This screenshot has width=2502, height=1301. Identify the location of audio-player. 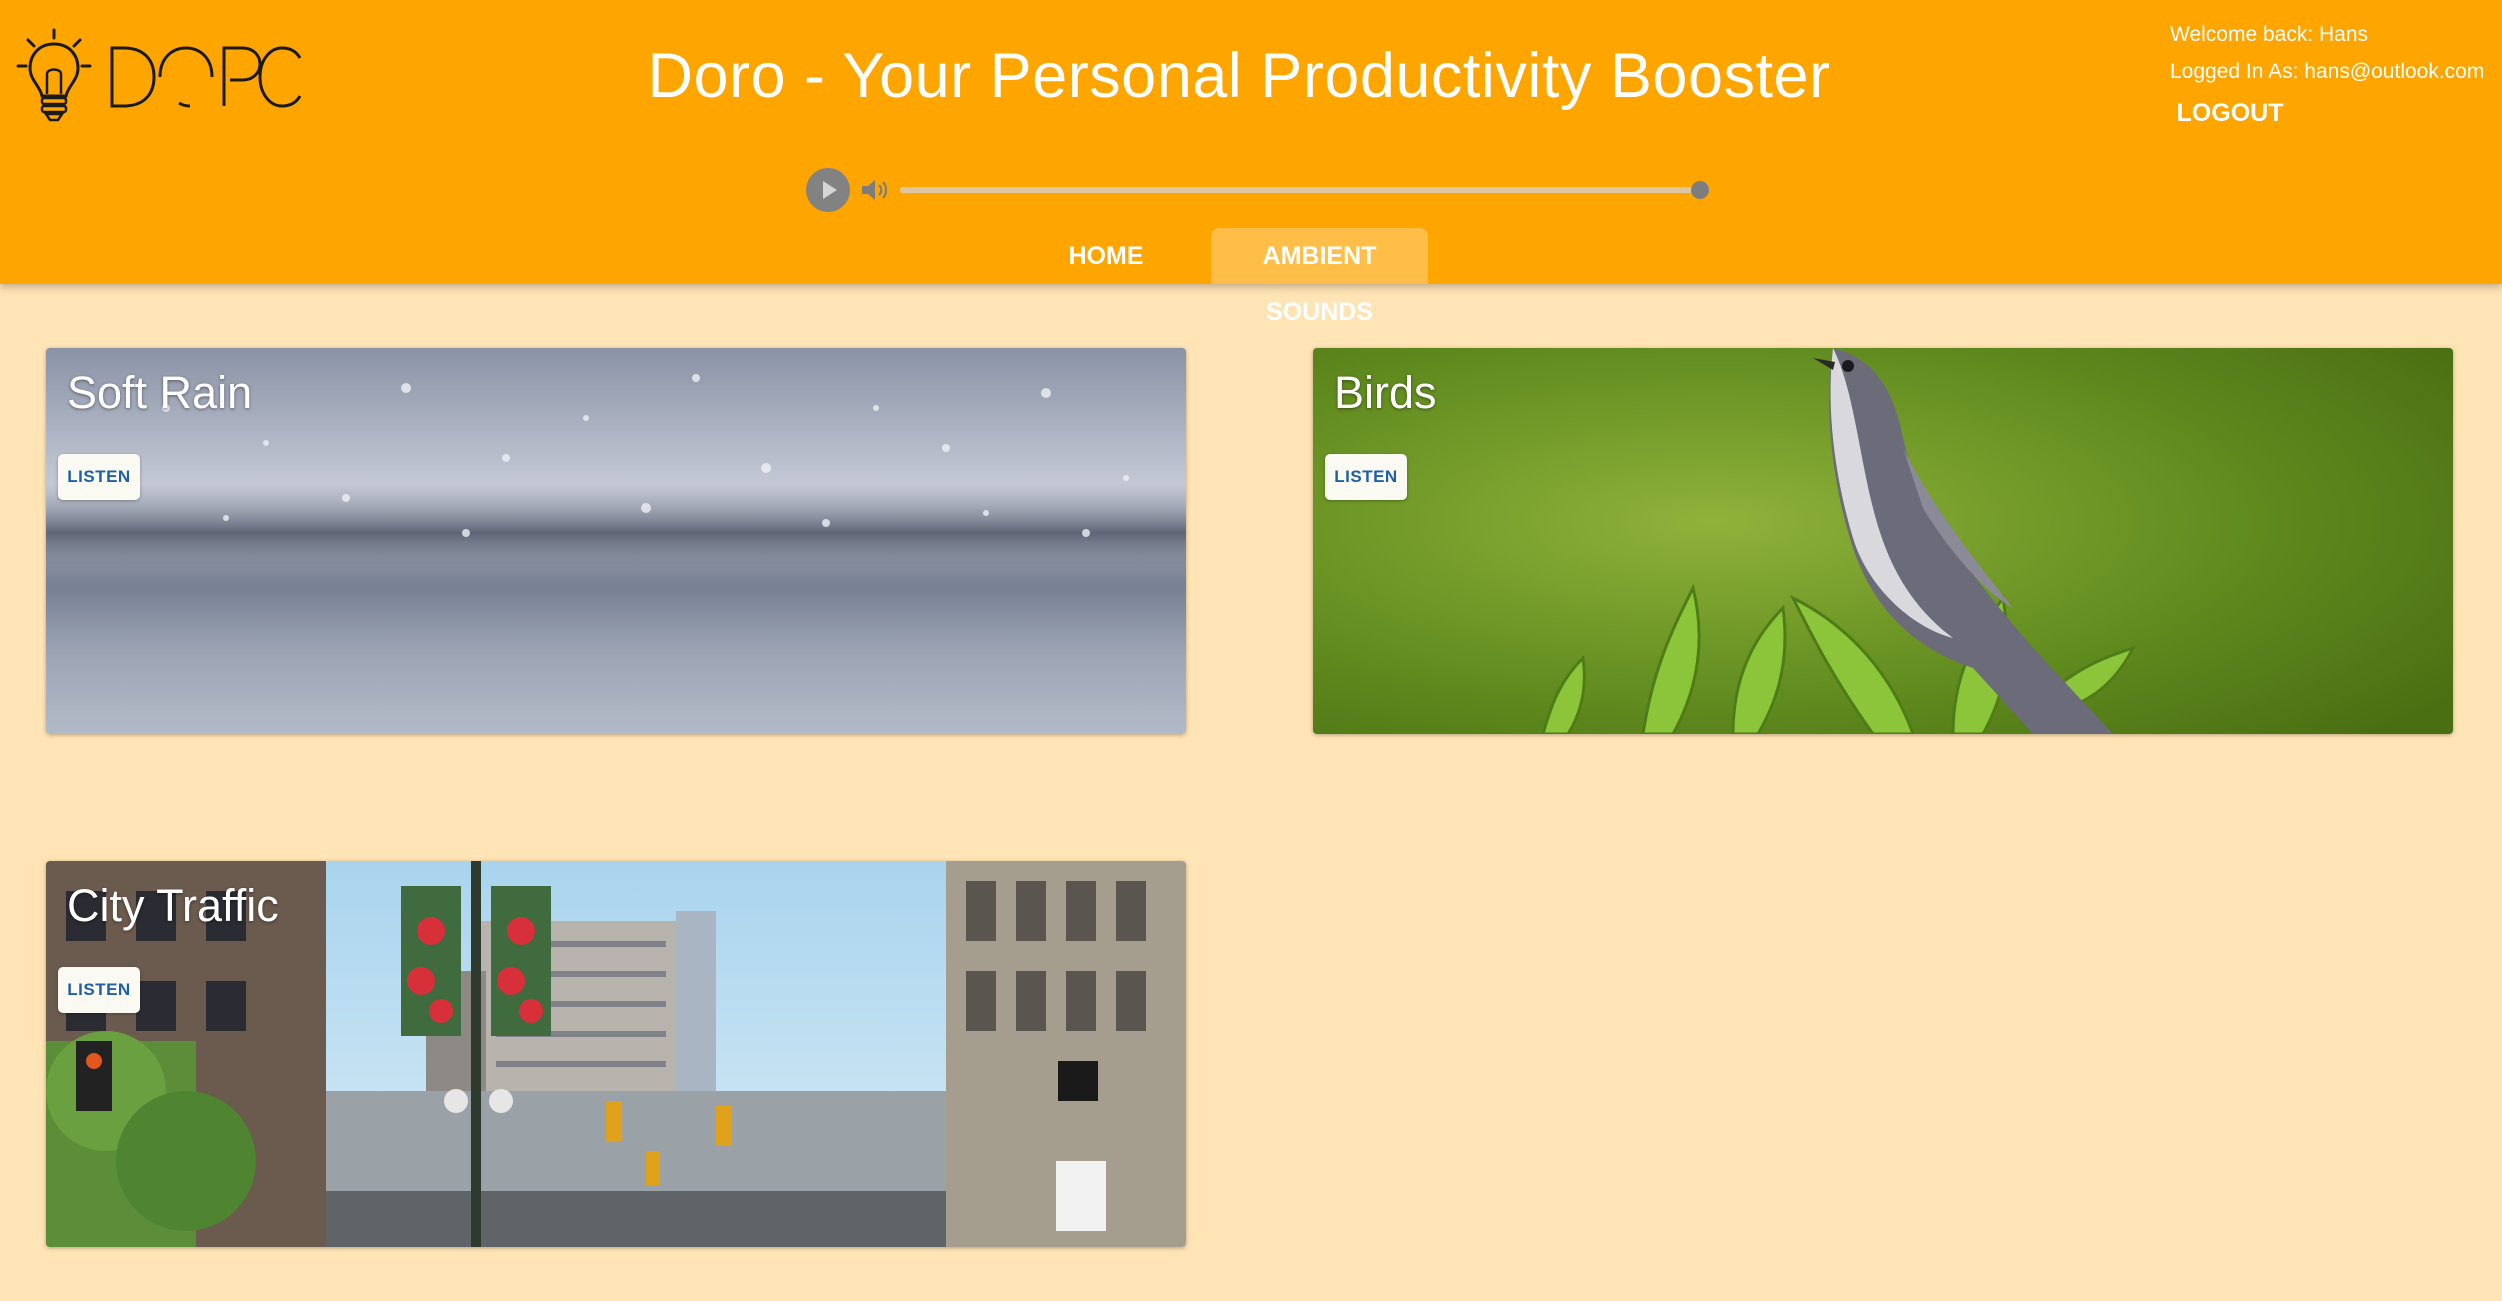
(1259, 190).